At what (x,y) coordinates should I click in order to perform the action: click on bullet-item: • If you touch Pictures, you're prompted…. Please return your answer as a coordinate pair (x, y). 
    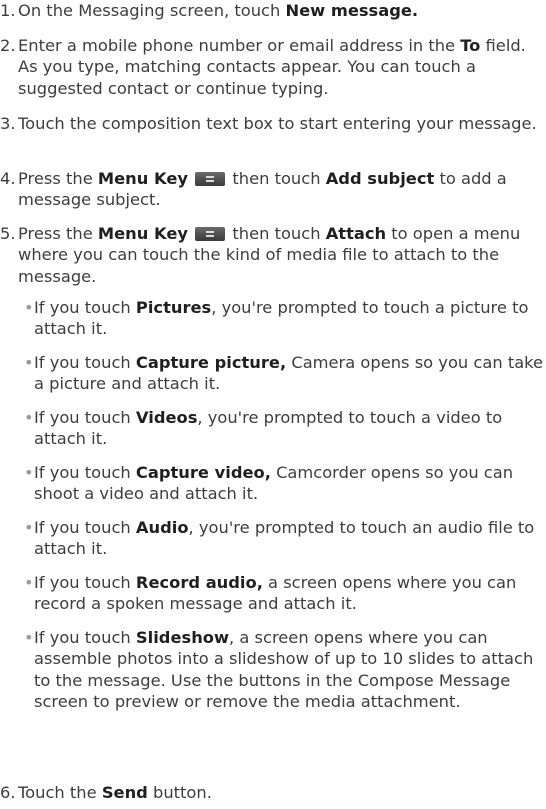
    Looking at the image, I should click on (284, 318).